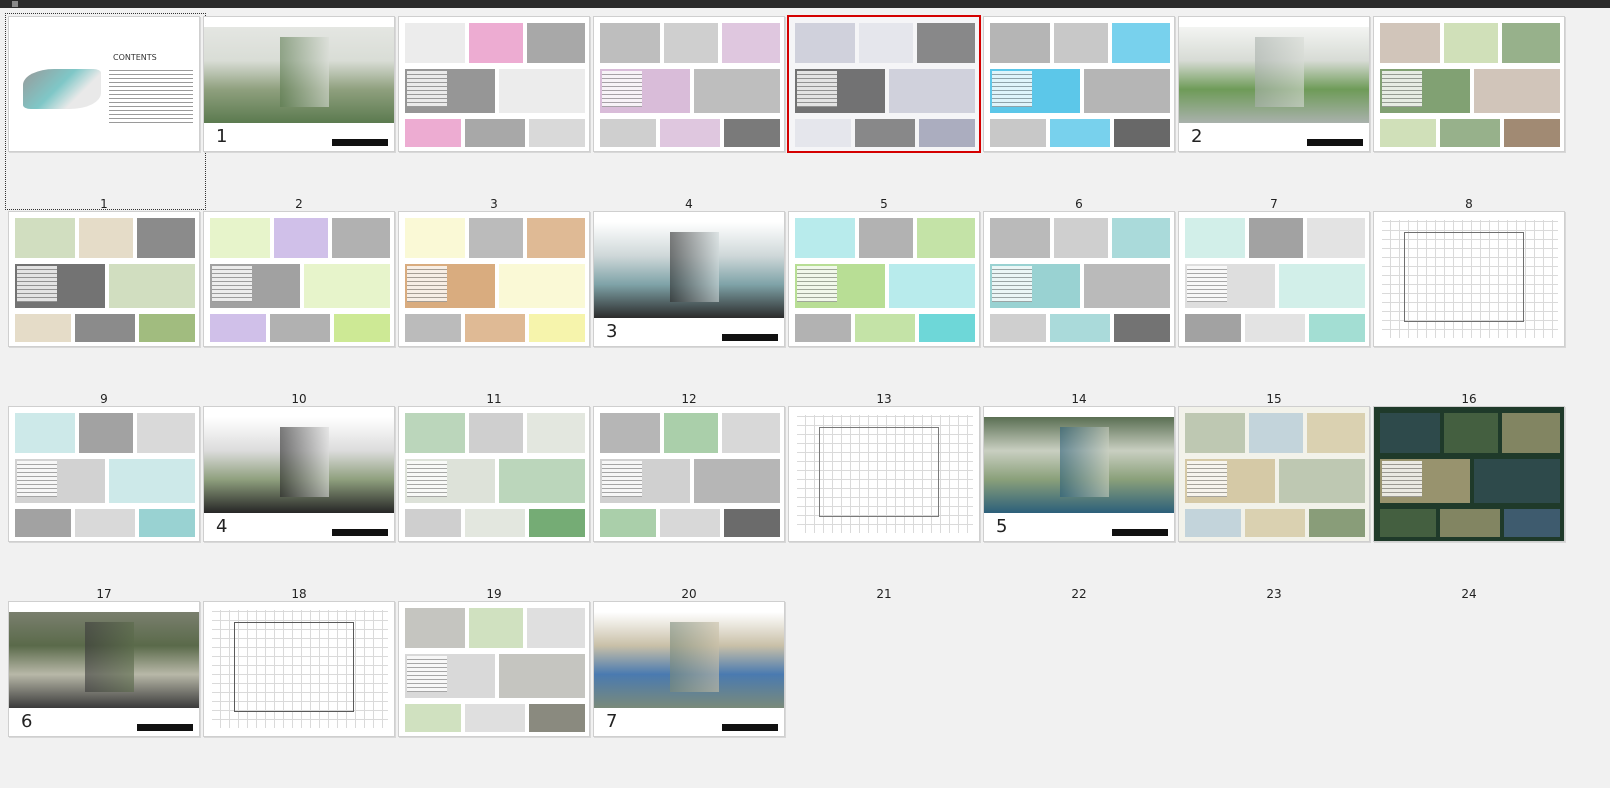  I want to click on page-thumbnail: CONTENTS, so click(104, 84).